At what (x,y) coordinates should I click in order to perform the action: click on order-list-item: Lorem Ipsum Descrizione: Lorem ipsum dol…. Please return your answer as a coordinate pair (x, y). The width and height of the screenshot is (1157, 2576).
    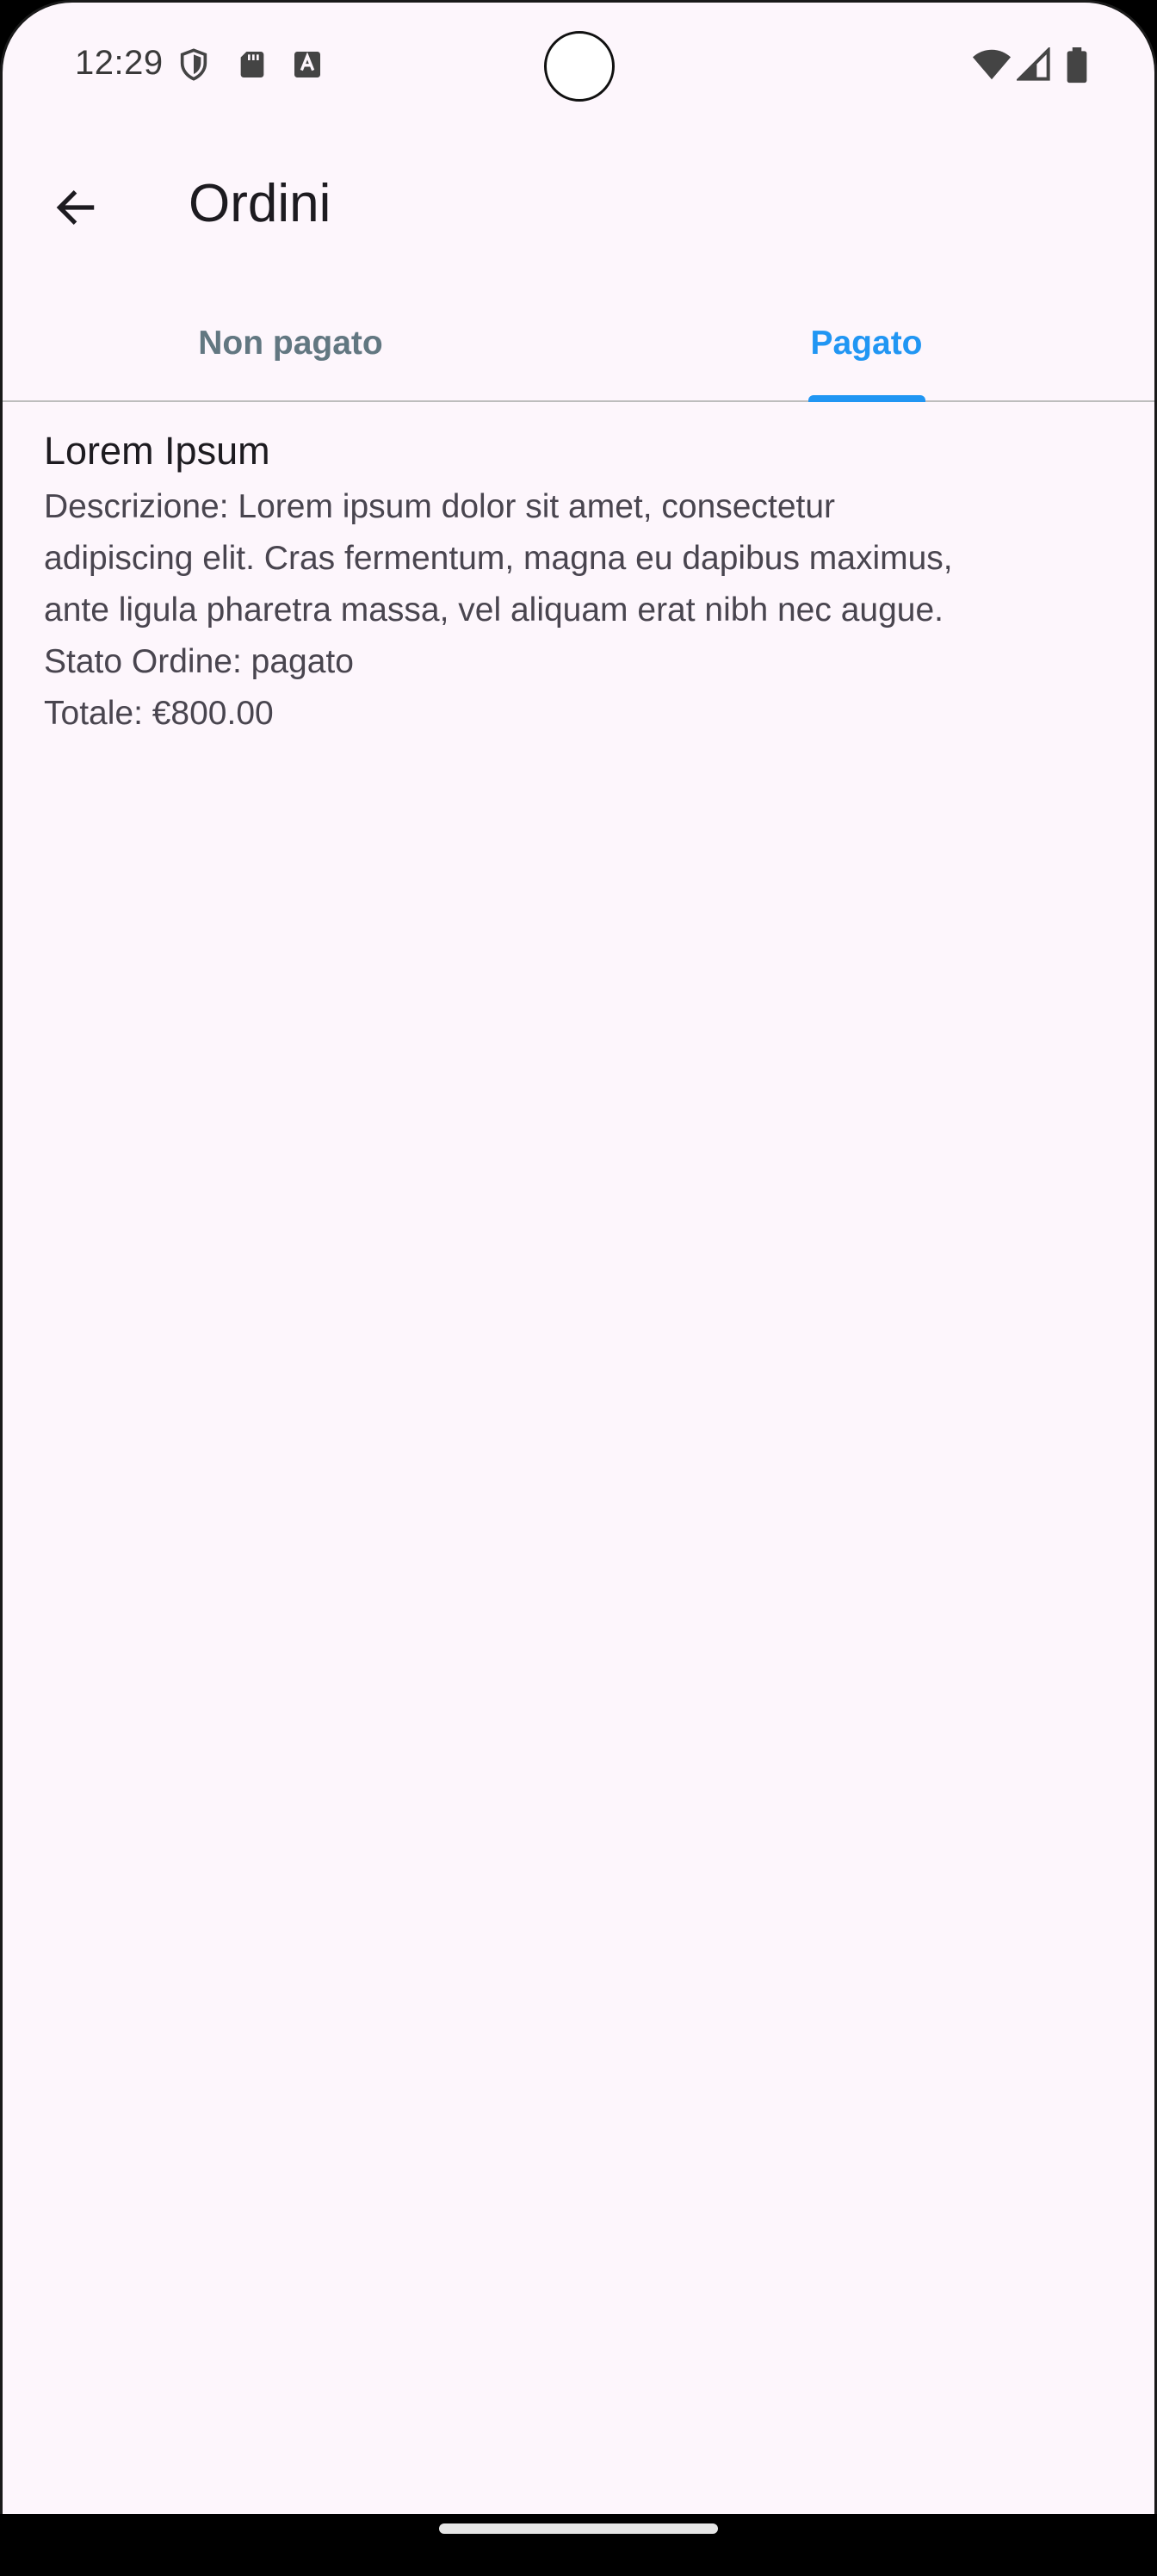
    Looking at the image, I should click on (582, 582).